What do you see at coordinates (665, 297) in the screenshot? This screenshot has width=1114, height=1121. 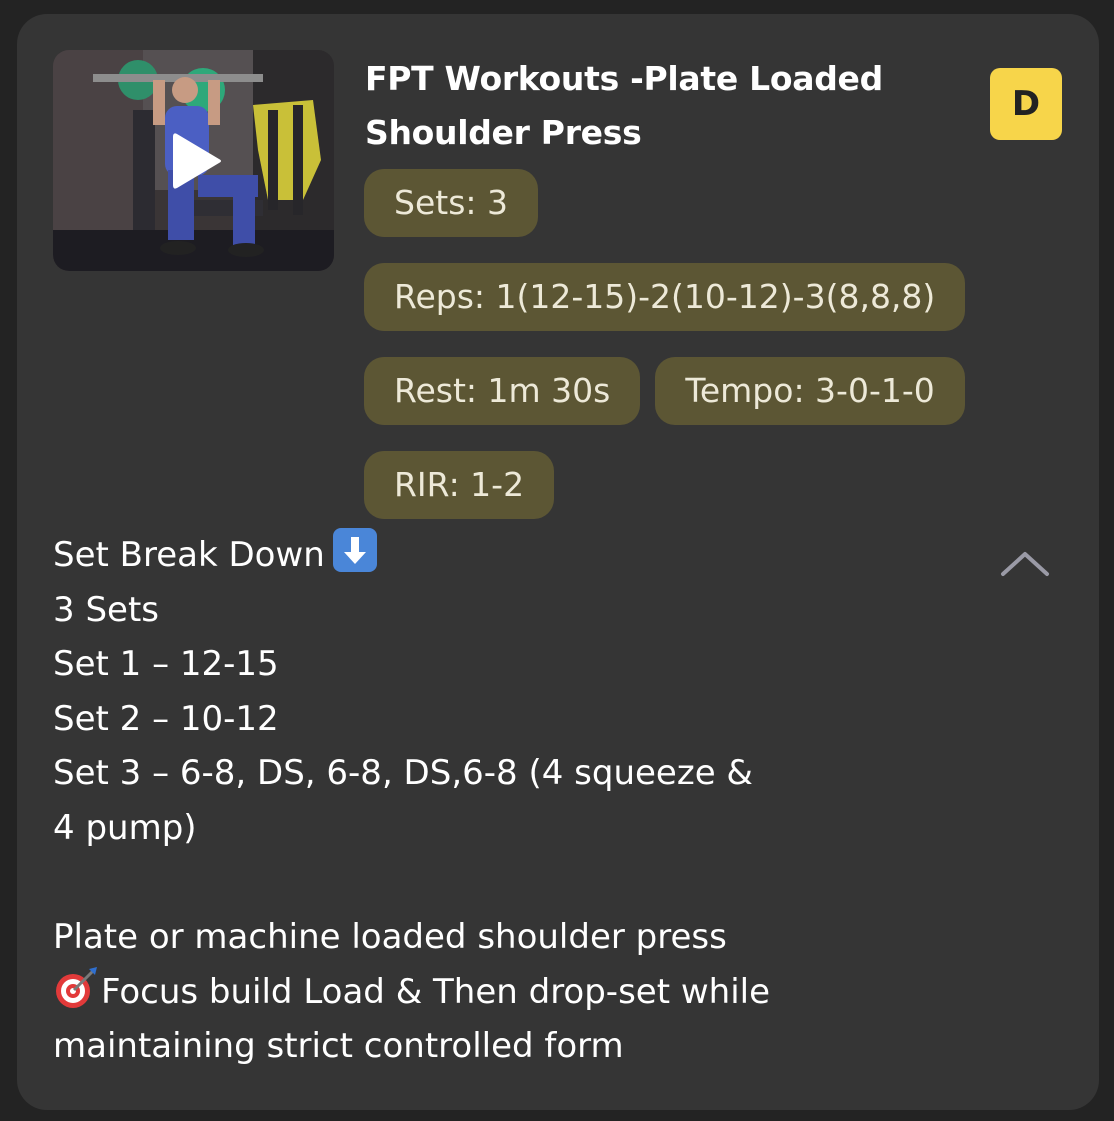 I see `reps-chip: Reps: 1(12-15)-2(10-12)-3(8,8,8)` at bounding box center [665, 297].